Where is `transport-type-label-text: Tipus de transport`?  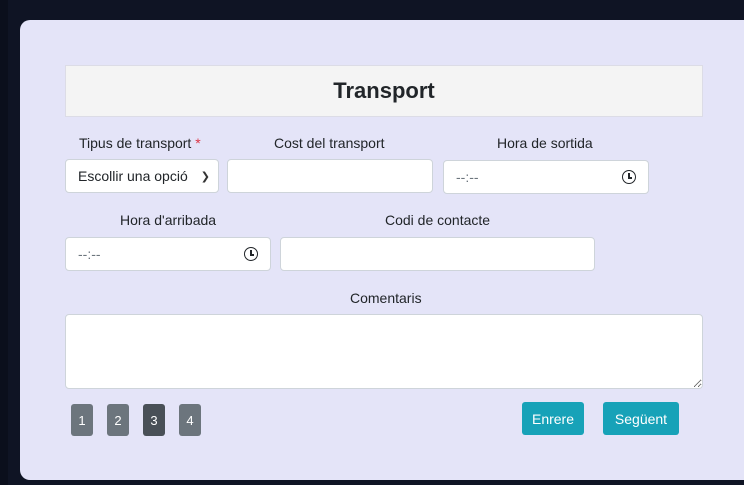
transport-type-label-text: Tipus de transport is located at coordinates (135, 143).